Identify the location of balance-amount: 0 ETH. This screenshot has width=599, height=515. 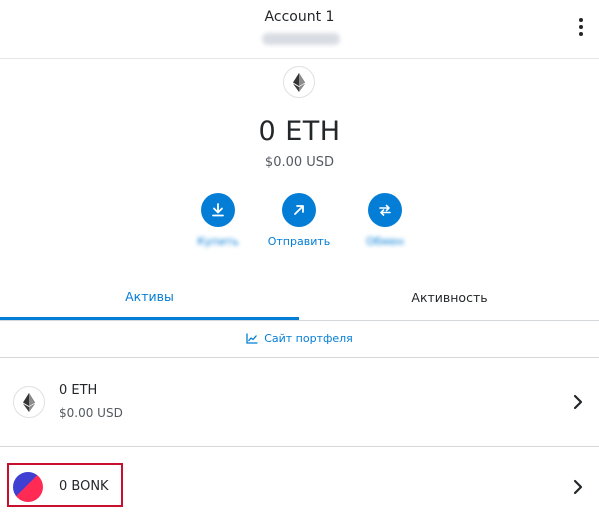
(299, 131).